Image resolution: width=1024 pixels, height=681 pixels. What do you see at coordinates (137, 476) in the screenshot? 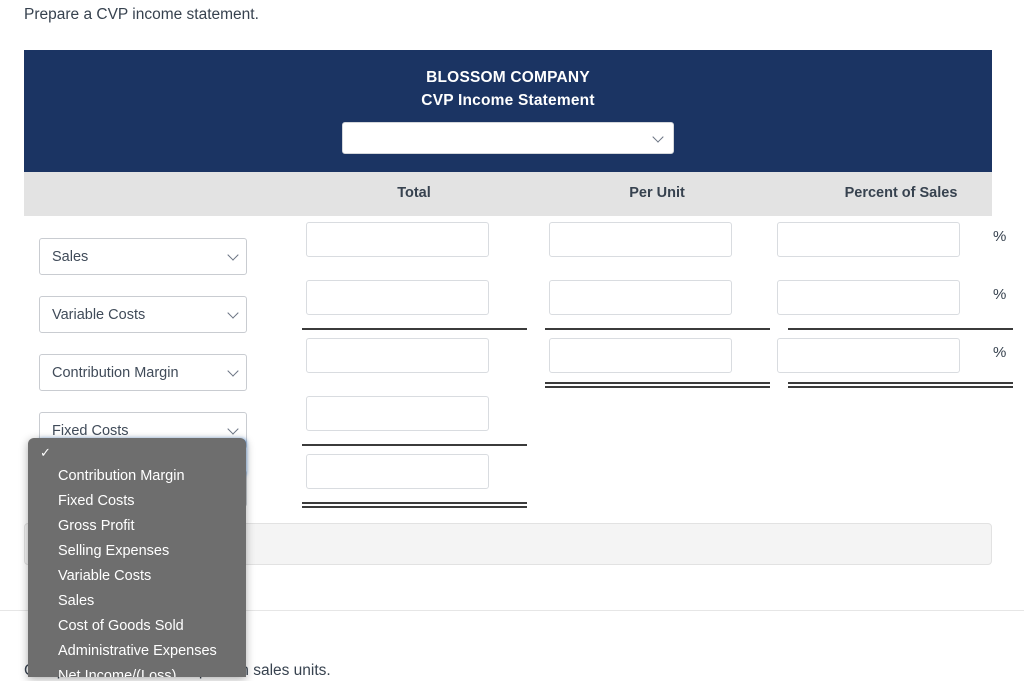
I see `dropdown-option-contribution-margin: Contribution Margin` at bounding box center [137, 476].